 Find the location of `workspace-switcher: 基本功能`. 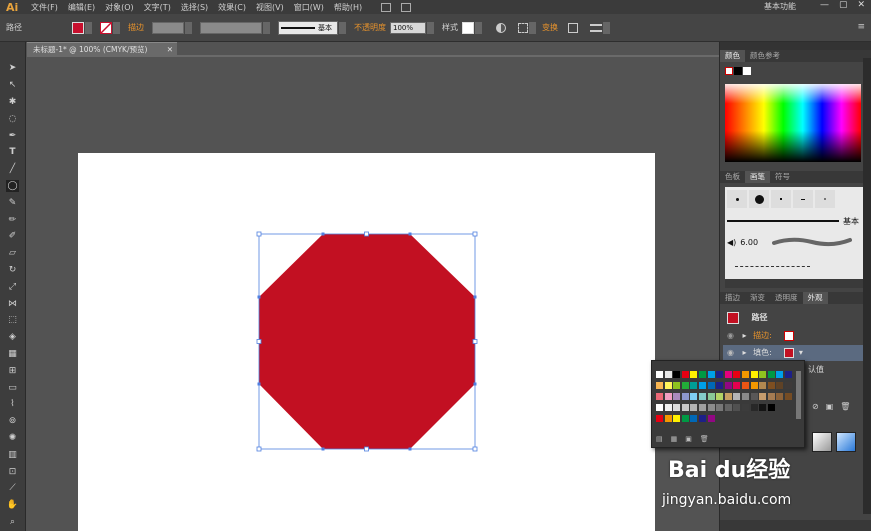

workspace-switcher: 基本功能 is located at coordinates (780, 6).